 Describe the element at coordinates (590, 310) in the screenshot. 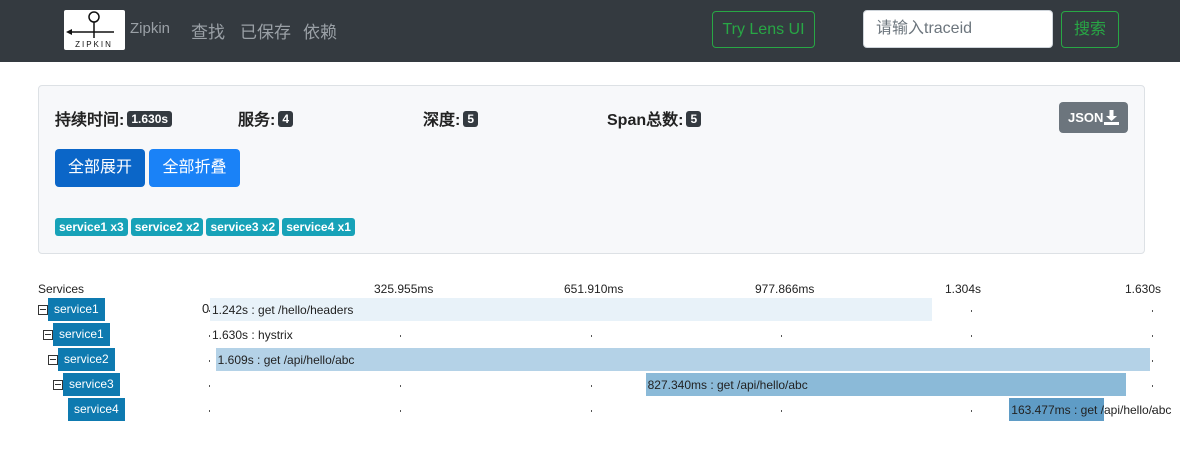

I see `trace-span-row: service1 1.242s : get /hello/headers 0` at that location.